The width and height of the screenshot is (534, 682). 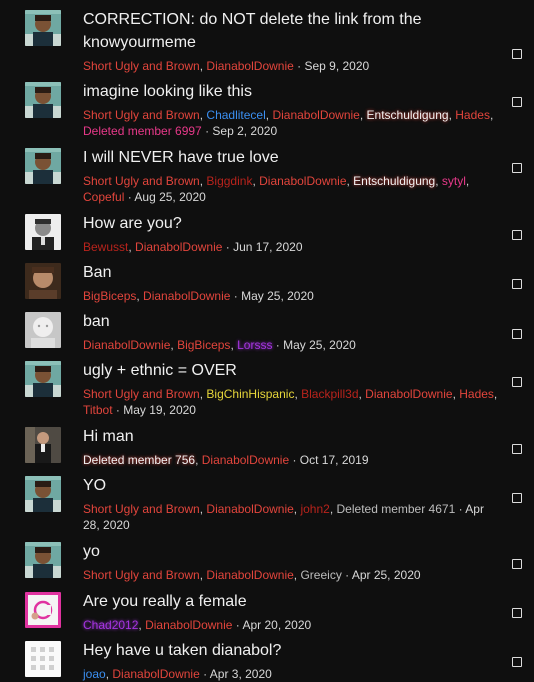 What do you see at coordinates (290, 650) in the screenshot?
I see `conversation-title: Hey have u taken dianabol?` at bounding box center [290, 650].